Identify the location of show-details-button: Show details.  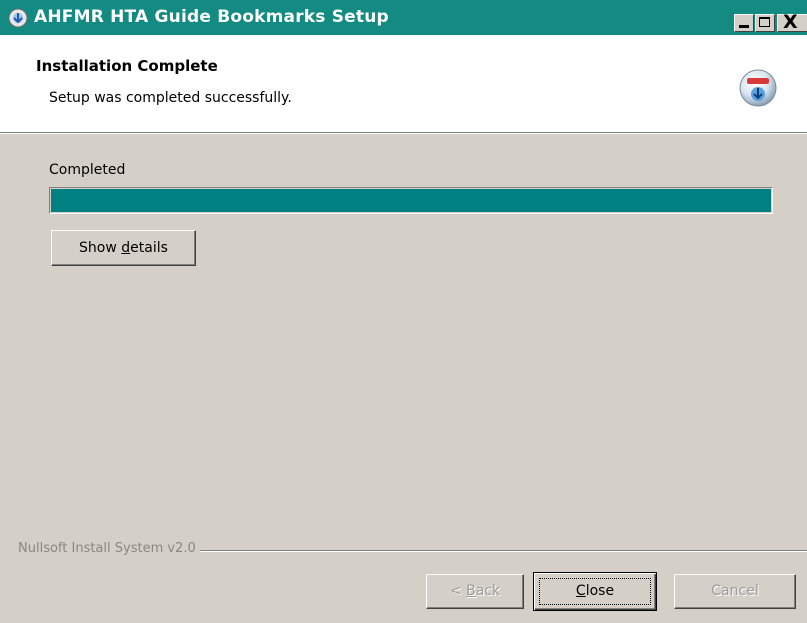
(123, 248).